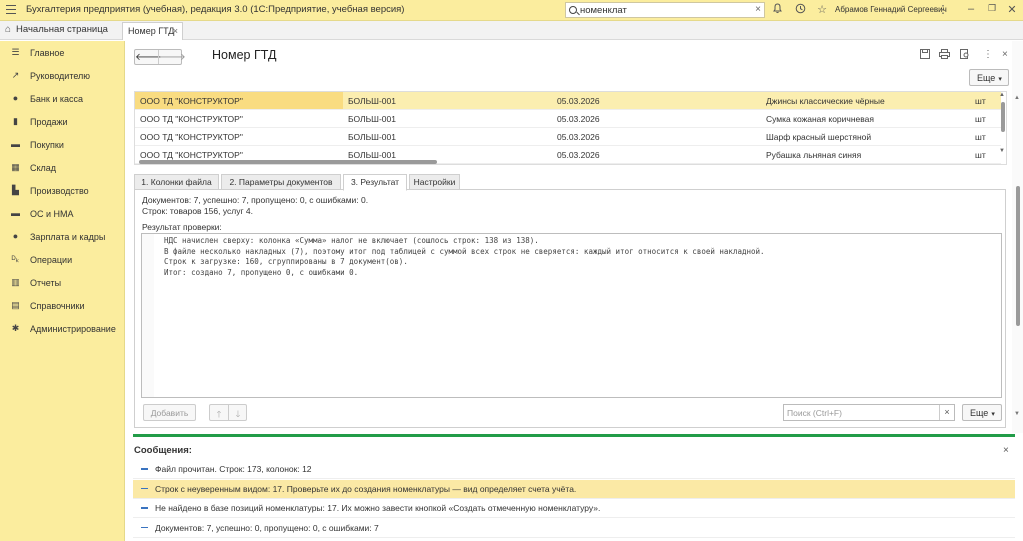 This screenshot has width=1023, height=541. I want to click on more-button-bottom: Еще ▾, so click(982, 412).